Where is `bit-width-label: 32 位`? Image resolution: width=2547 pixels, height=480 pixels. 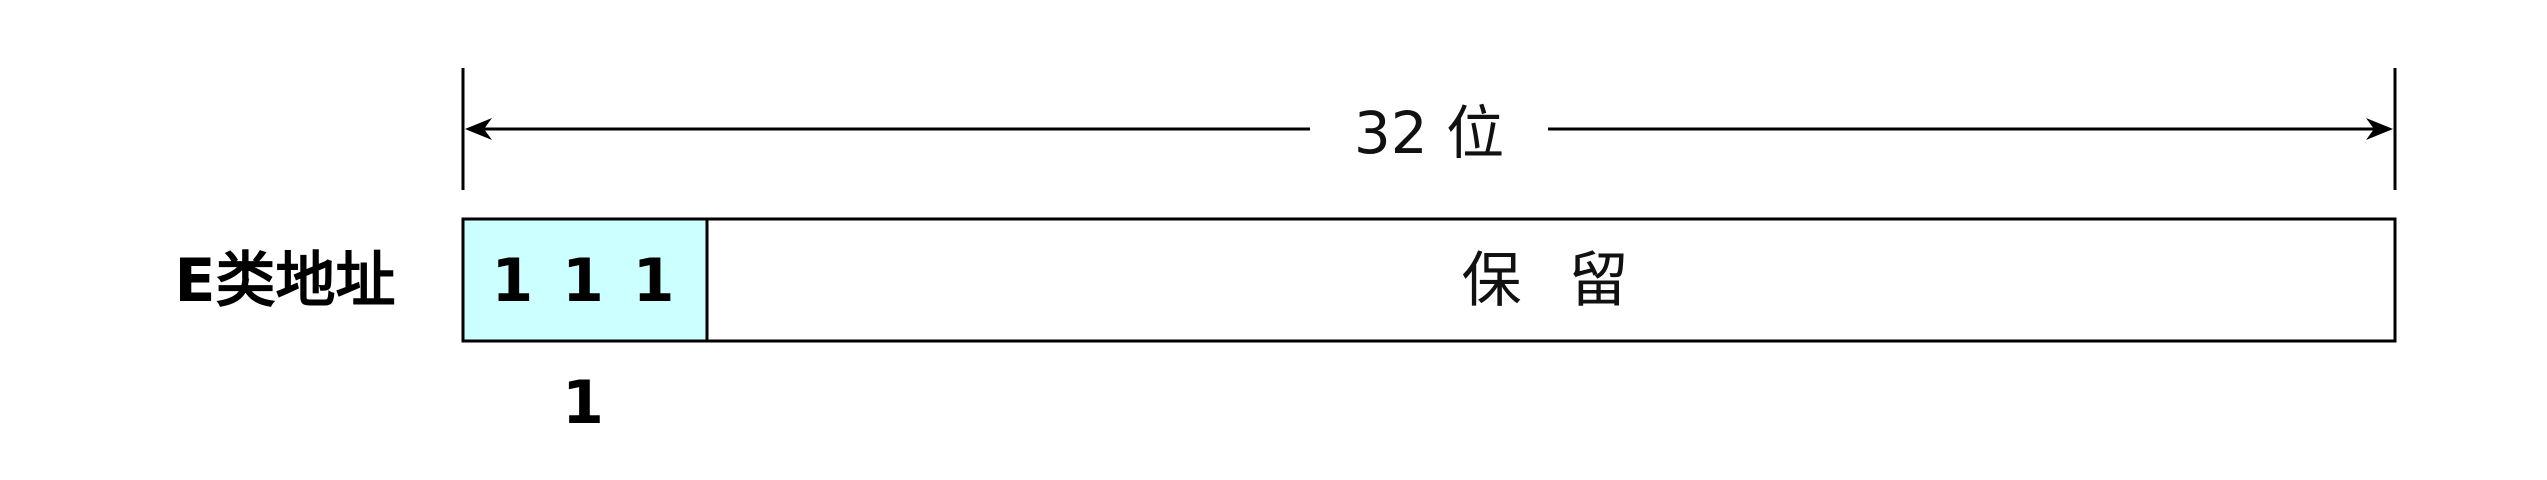 bit-width-label: 32 位 is located at coordinates (1429, 133).